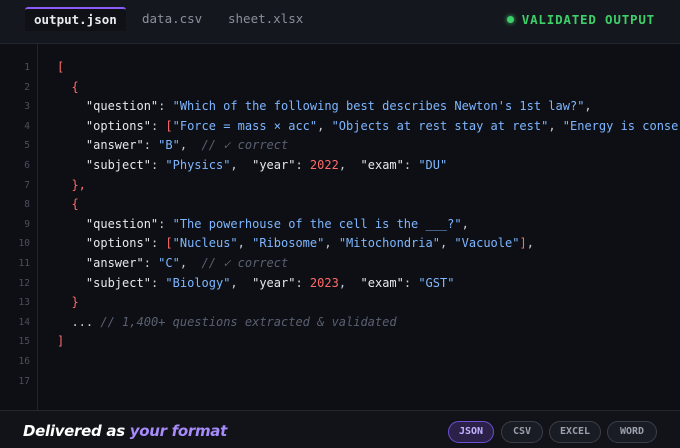  Describe the element at coordinates (510, 19) in the screenshot. I see `status-dot-icon` at that location.